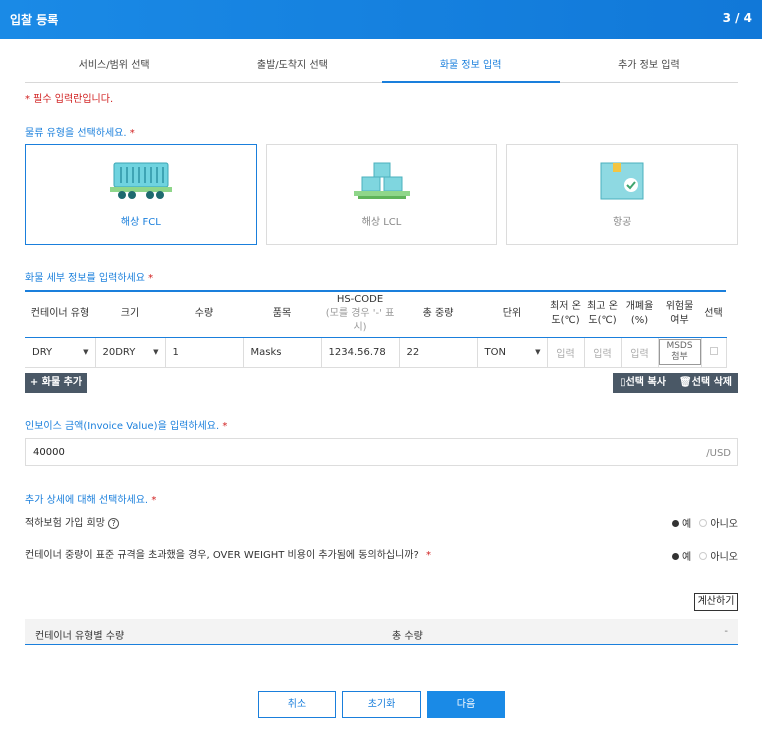 This screenshot has height=738, width=762. Describe the element at coordinates (649, 67) in the screenshot. I see `tab-additional-info: 추가 정보 입력` at that location.